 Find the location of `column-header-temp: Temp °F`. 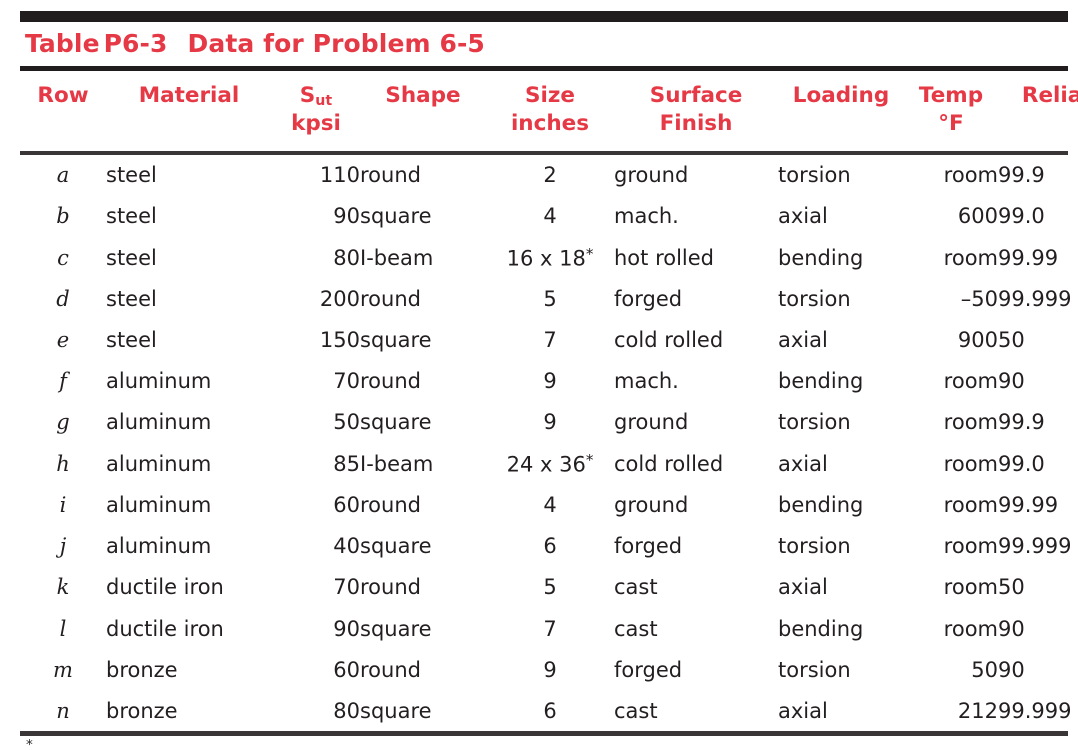

column-header-temp: Temp °F is located at coordinates (951, 111).